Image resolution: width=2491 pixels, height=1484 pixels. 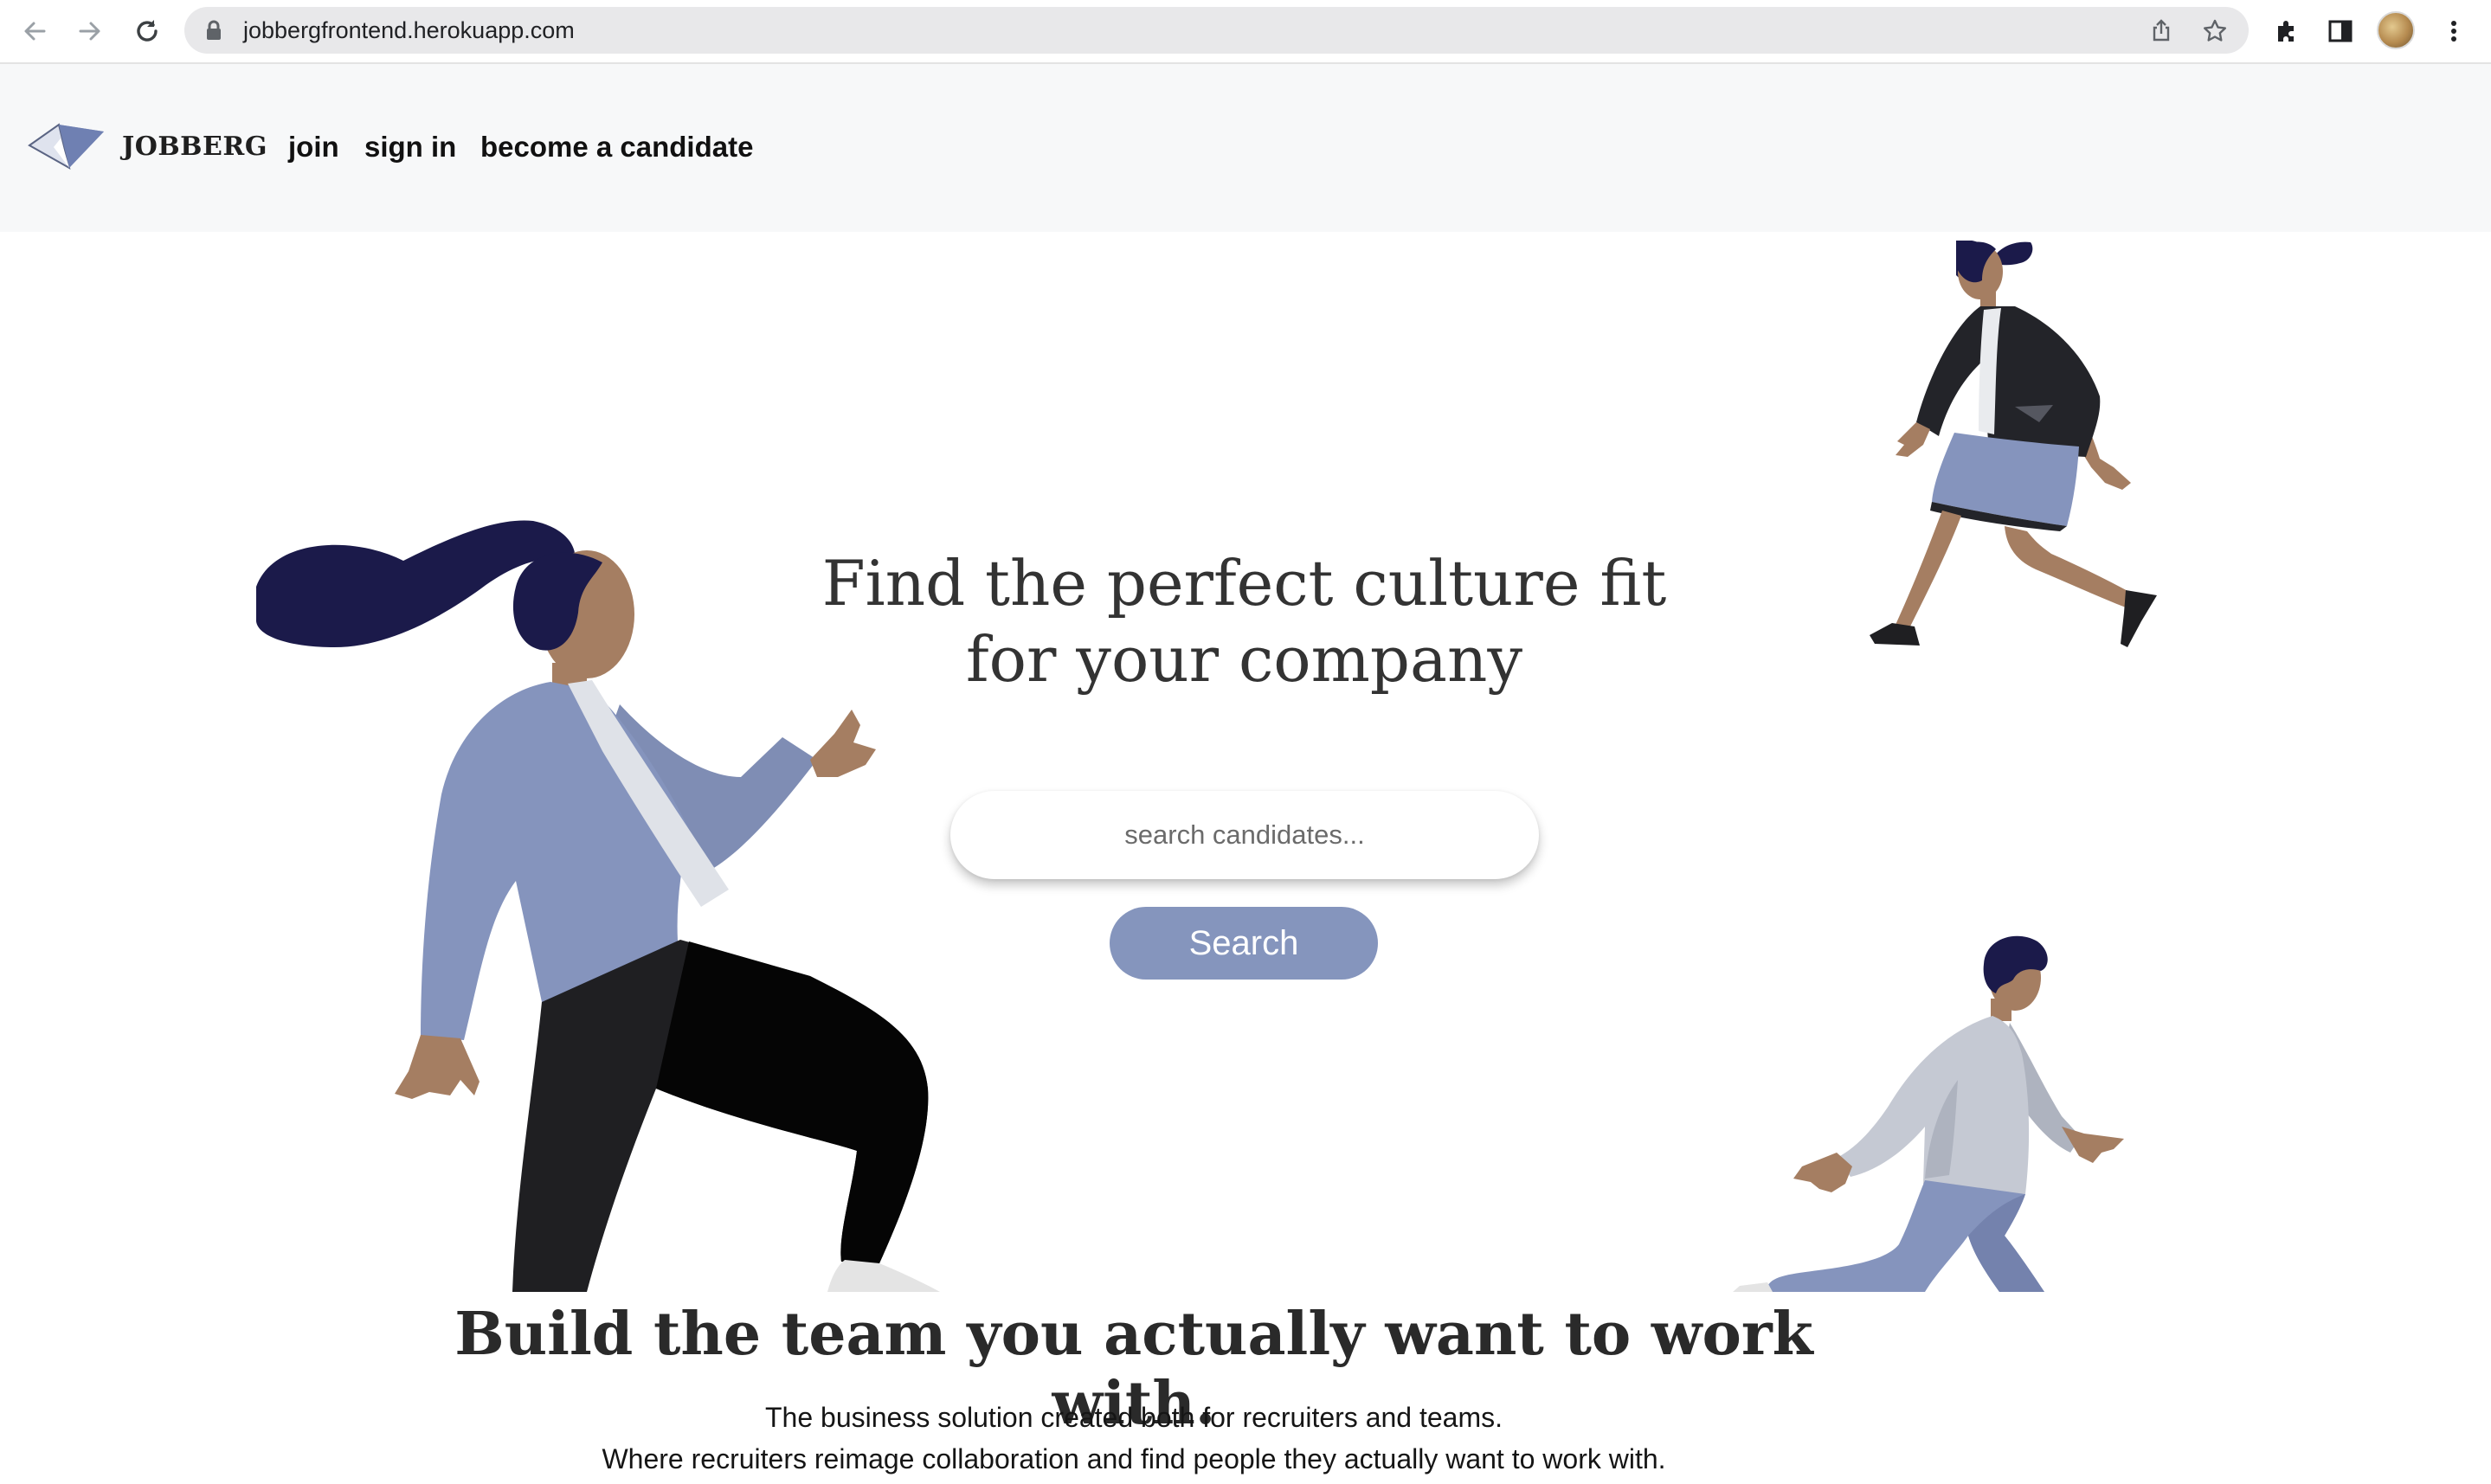 I want to click on hero-title-line-1: Find the perfect culture fit, so click(x=1244, y=584).